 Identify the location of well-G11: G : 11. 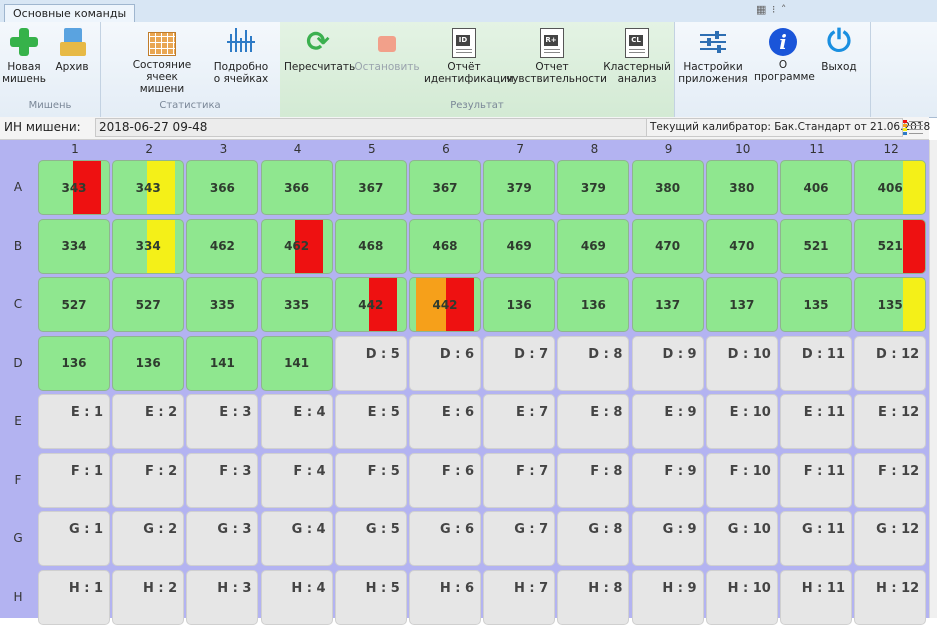
(816, 538).